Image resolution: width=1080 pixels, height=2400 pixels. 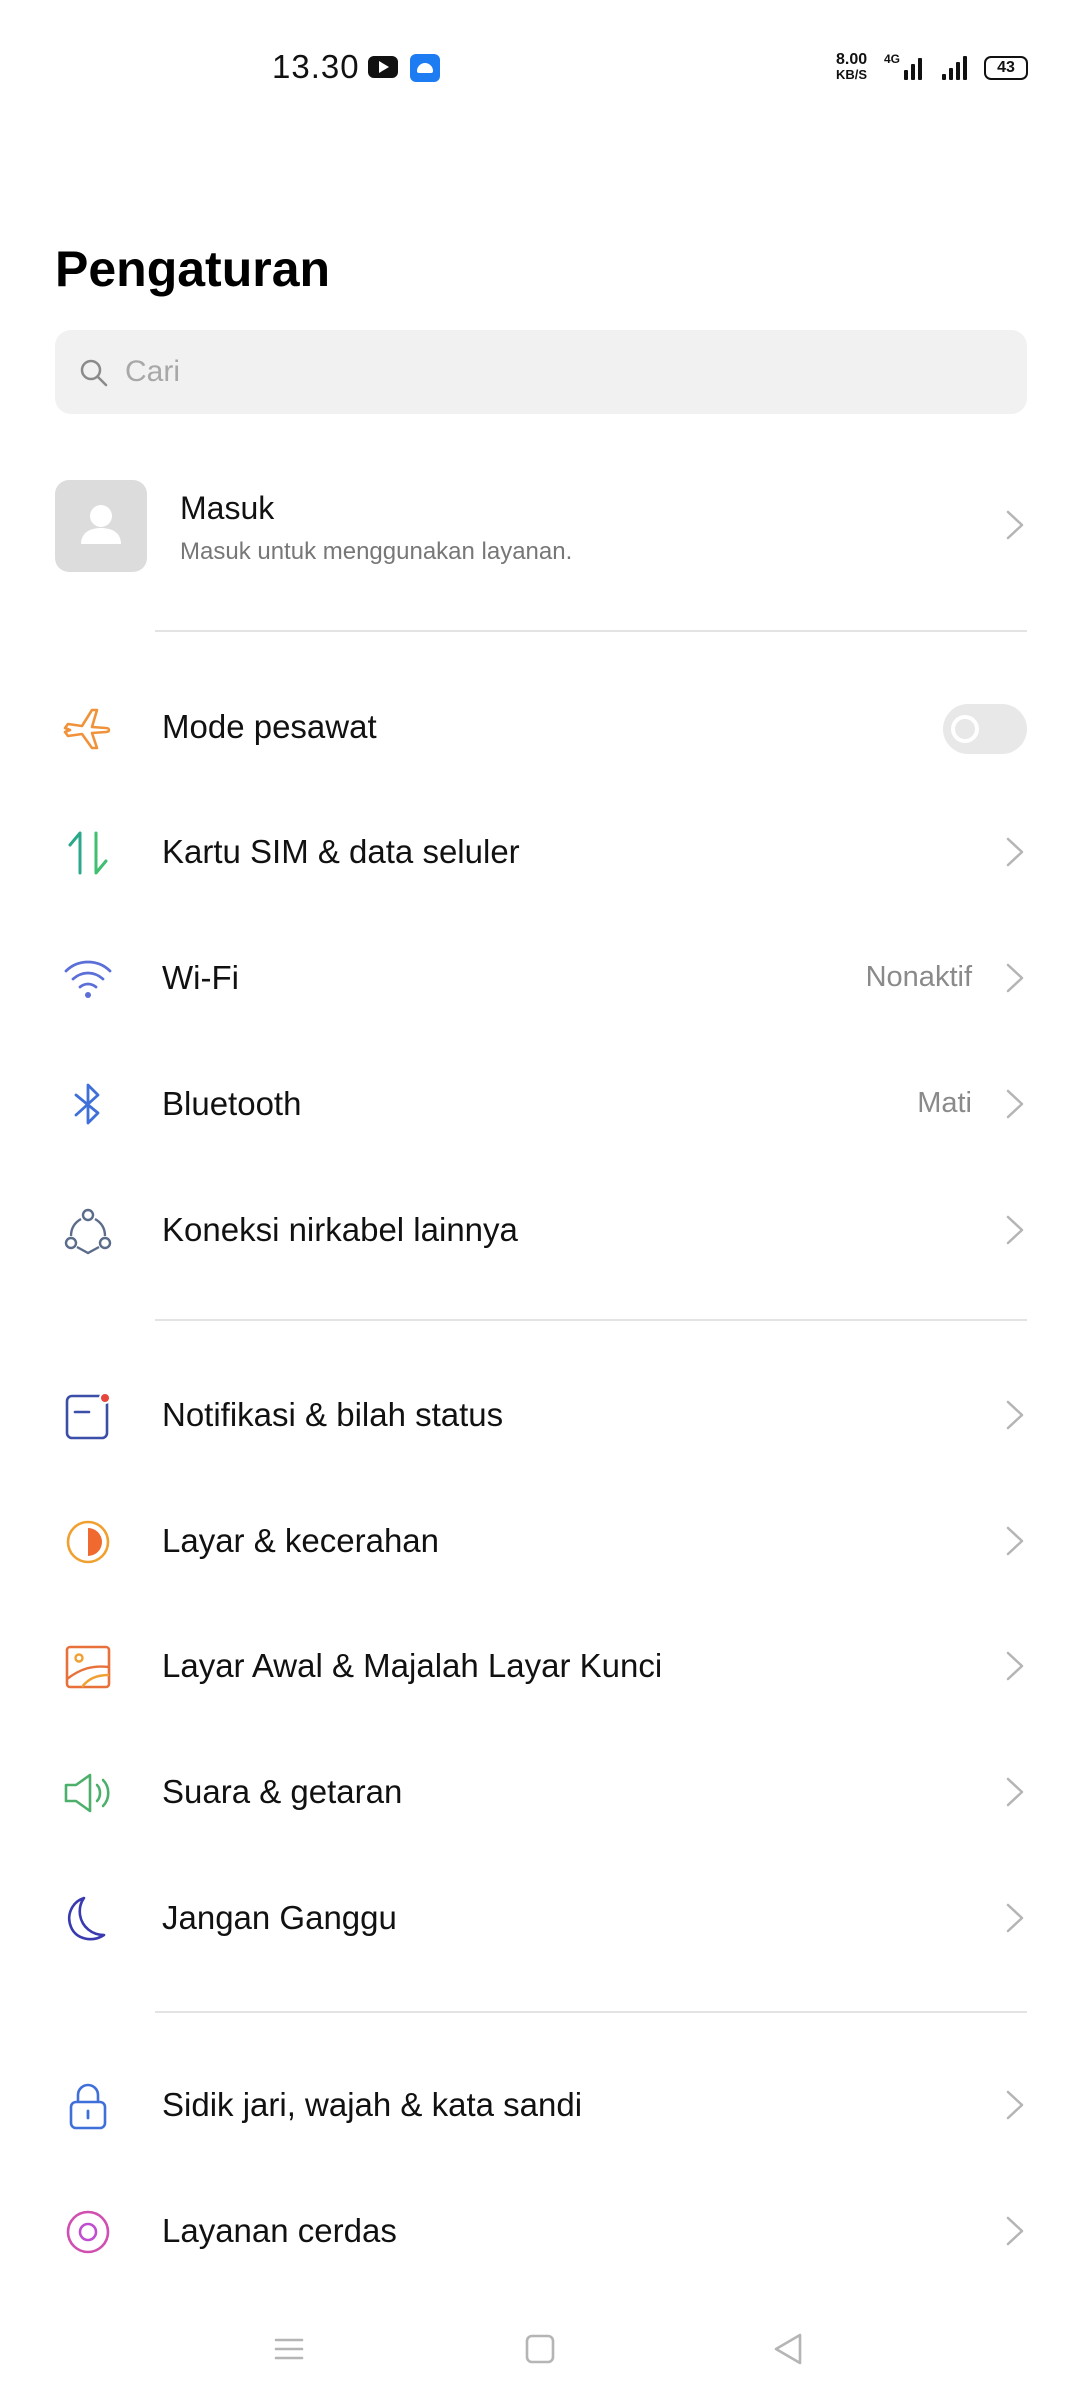 What do you see at coordinates (555, 372) in the screenshot?
I see `search-input` at bounding box center [555, 372].